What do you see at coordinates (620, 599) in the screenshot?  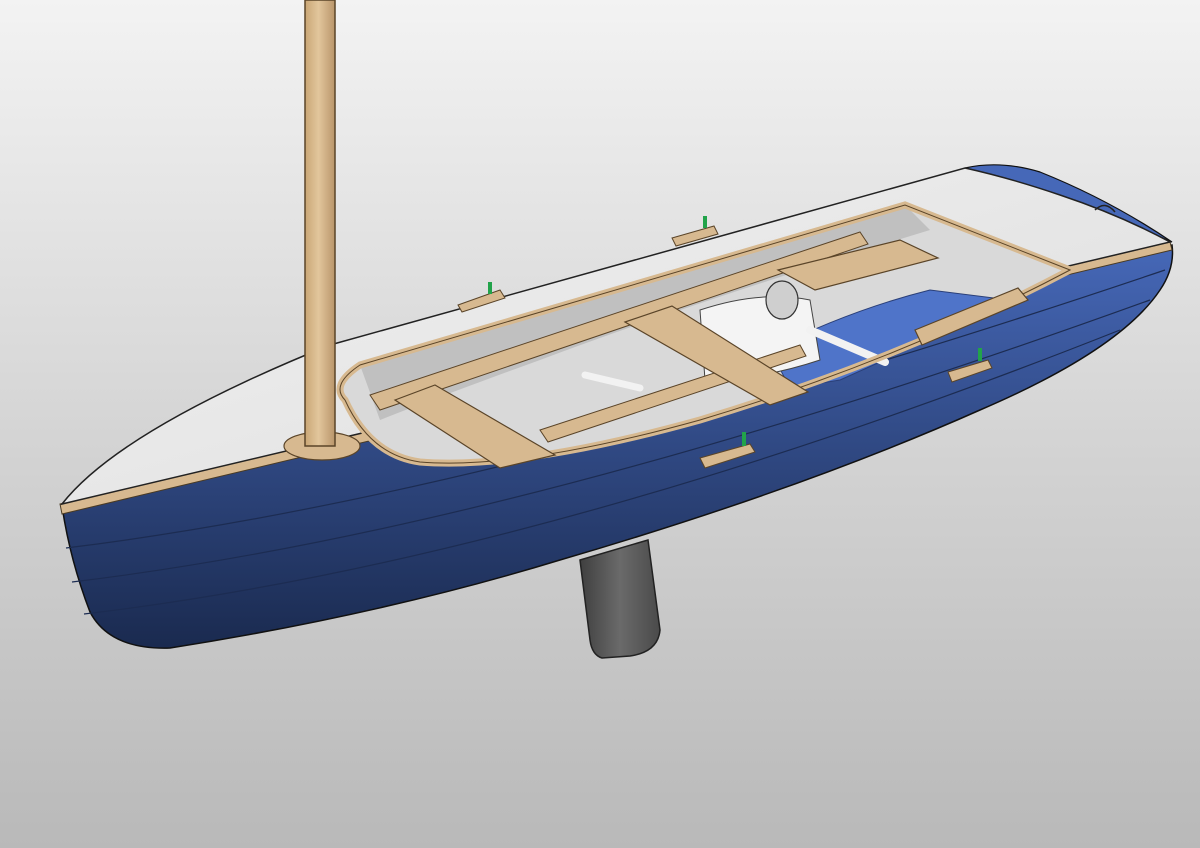 I see `centreboard-fin` at bounding box center [620, 599].